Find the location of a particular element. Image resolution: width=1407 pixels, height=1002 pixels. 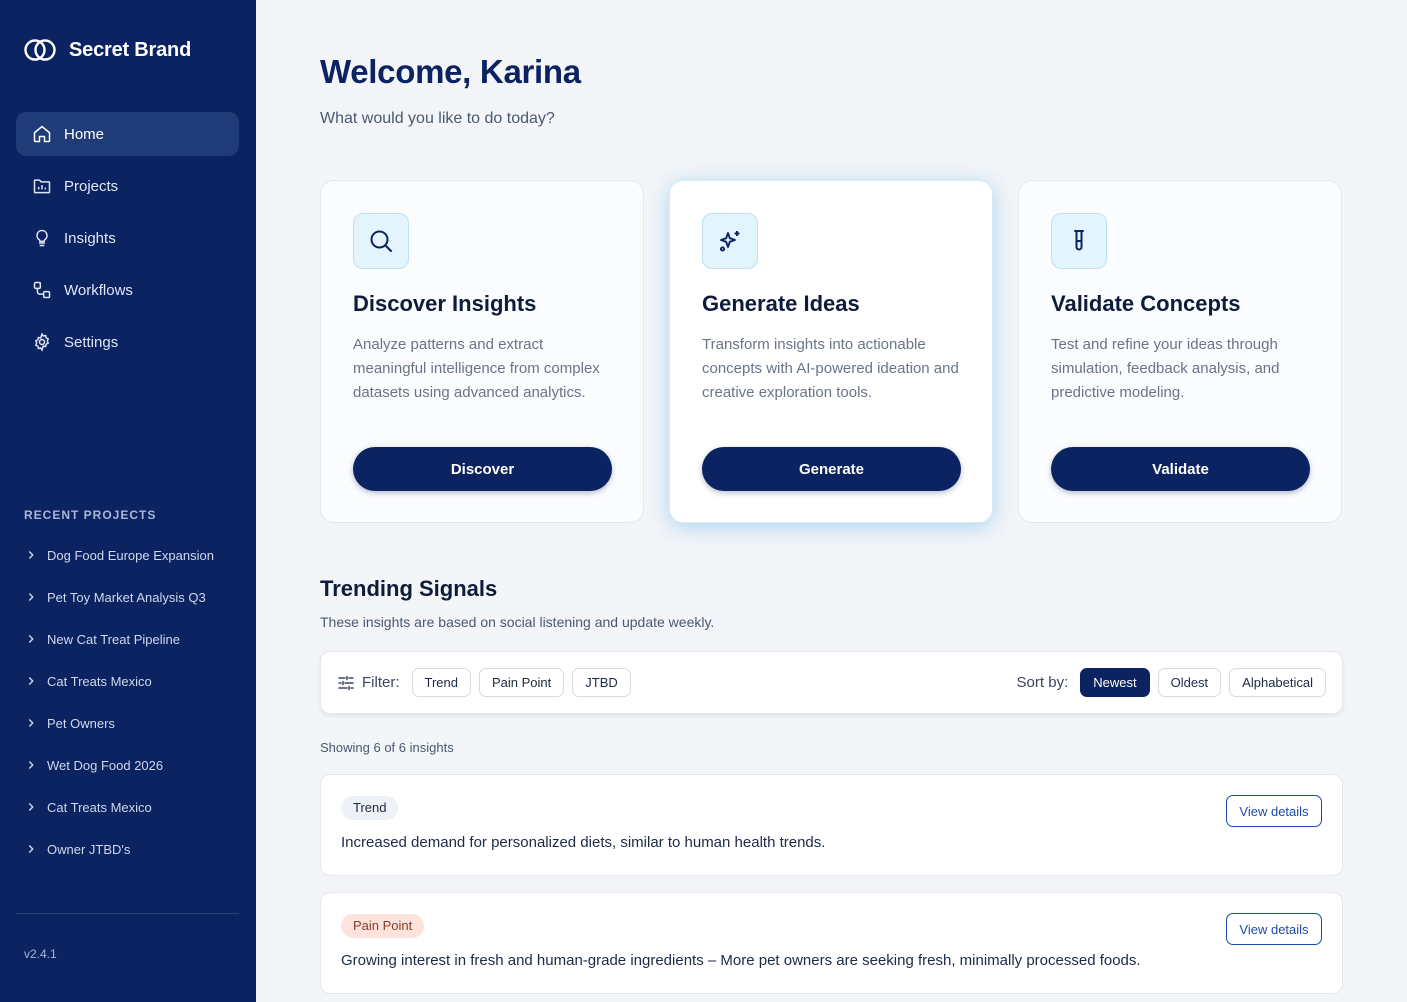

nav-label: Projects is located at coordinates (91, 186).